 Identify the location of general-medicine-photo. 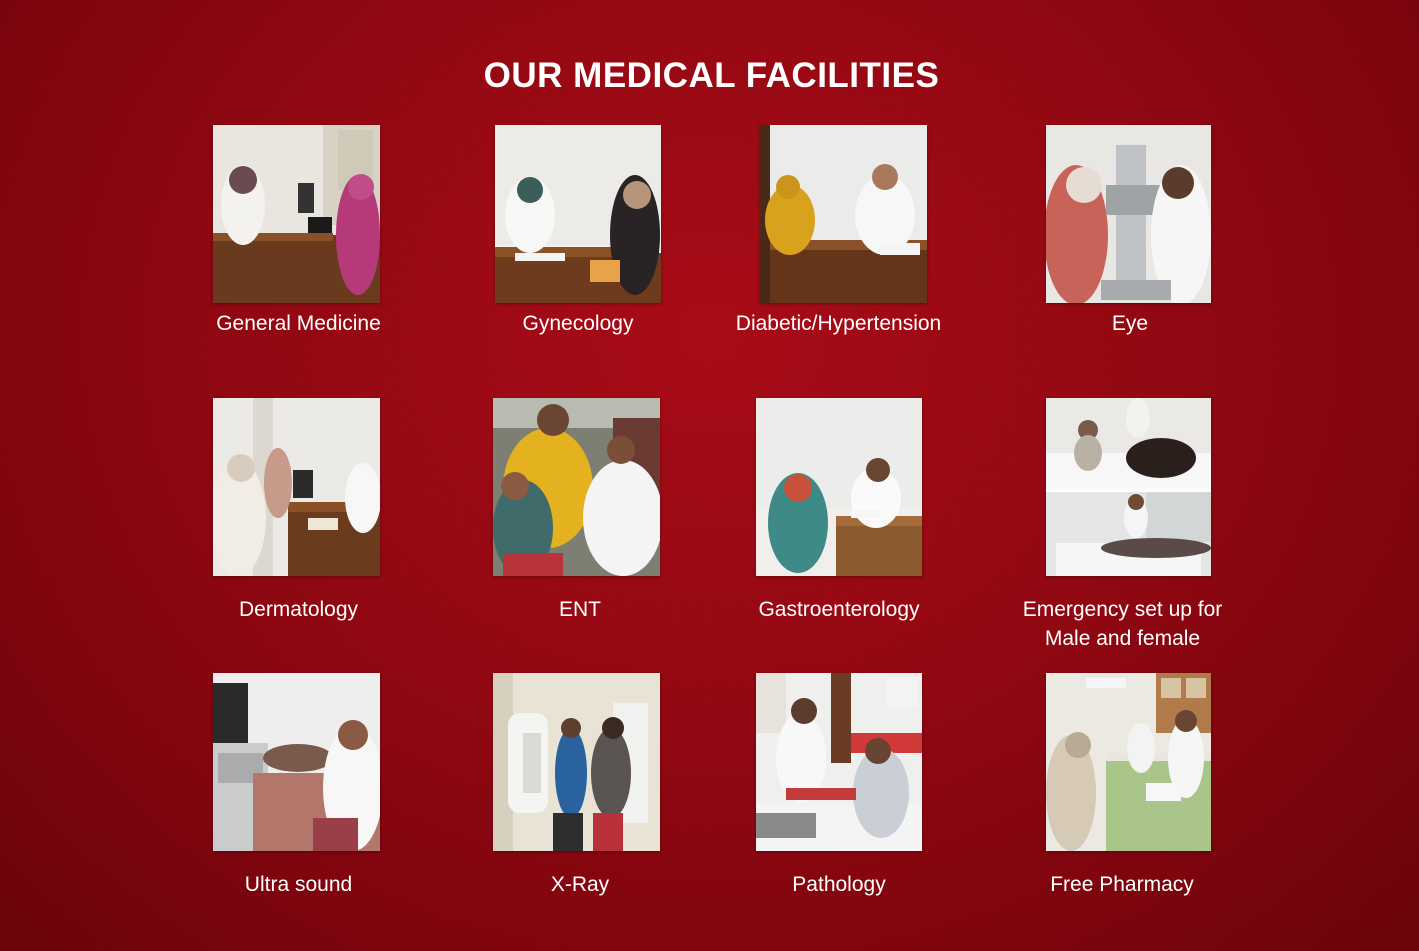
(296, 214).